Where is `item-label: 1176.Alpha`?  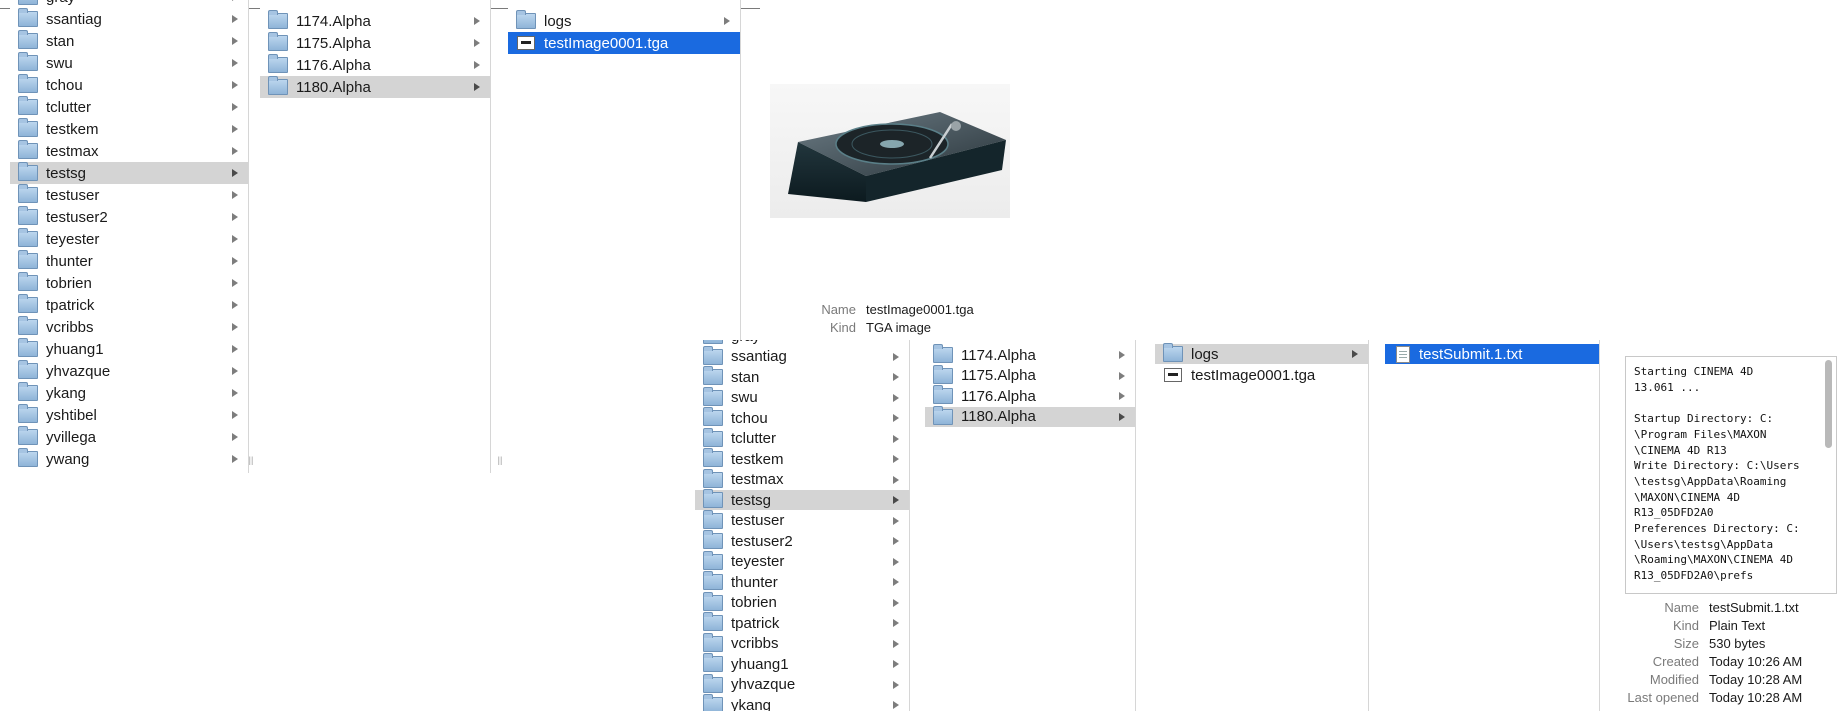 item-label: 1176.Alpha is located at coordinates (998, 396).